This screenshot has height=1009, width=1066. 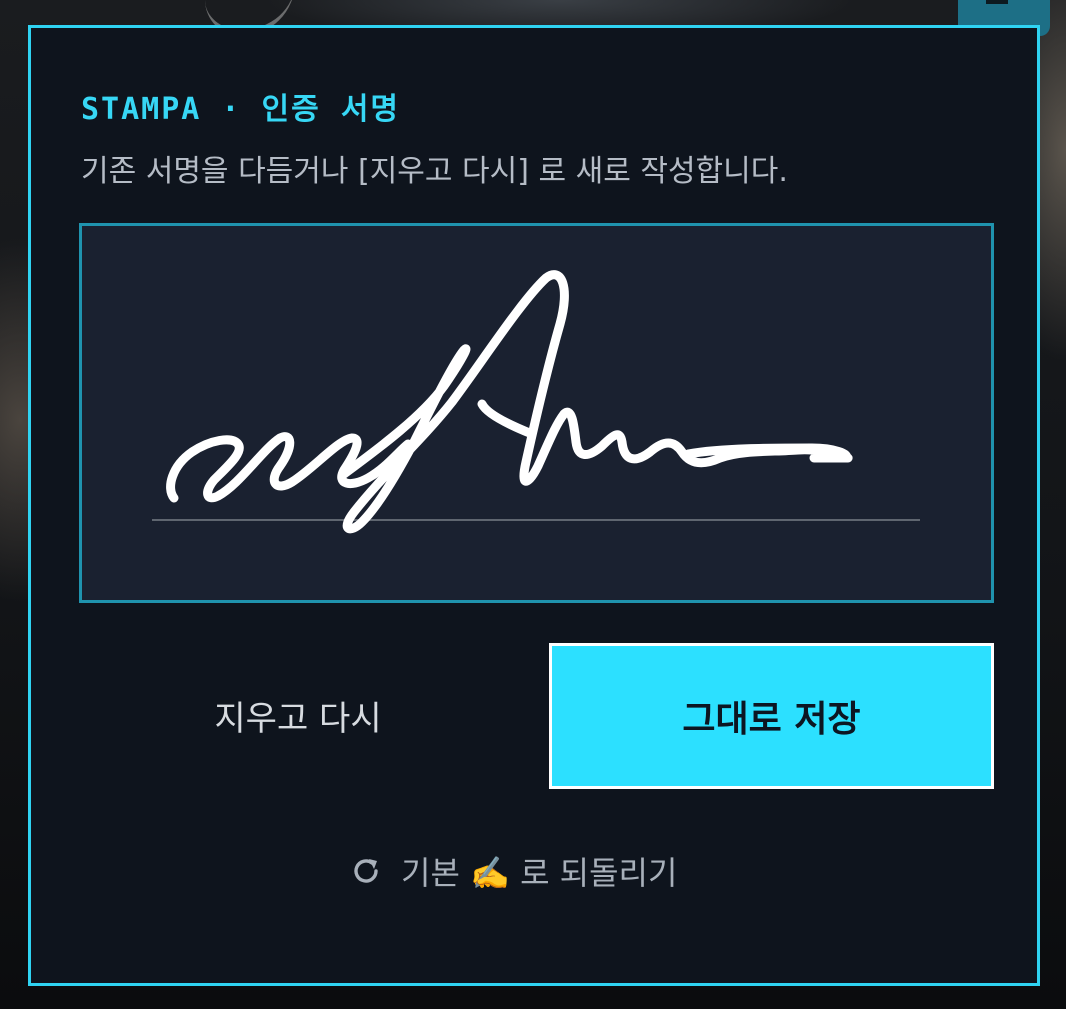 What do you see at coordinates (539, 873) in the screenshot?
I see `reset-label: 기본 ✍️ 로 되돌리기` at bounding box center [539, 873].